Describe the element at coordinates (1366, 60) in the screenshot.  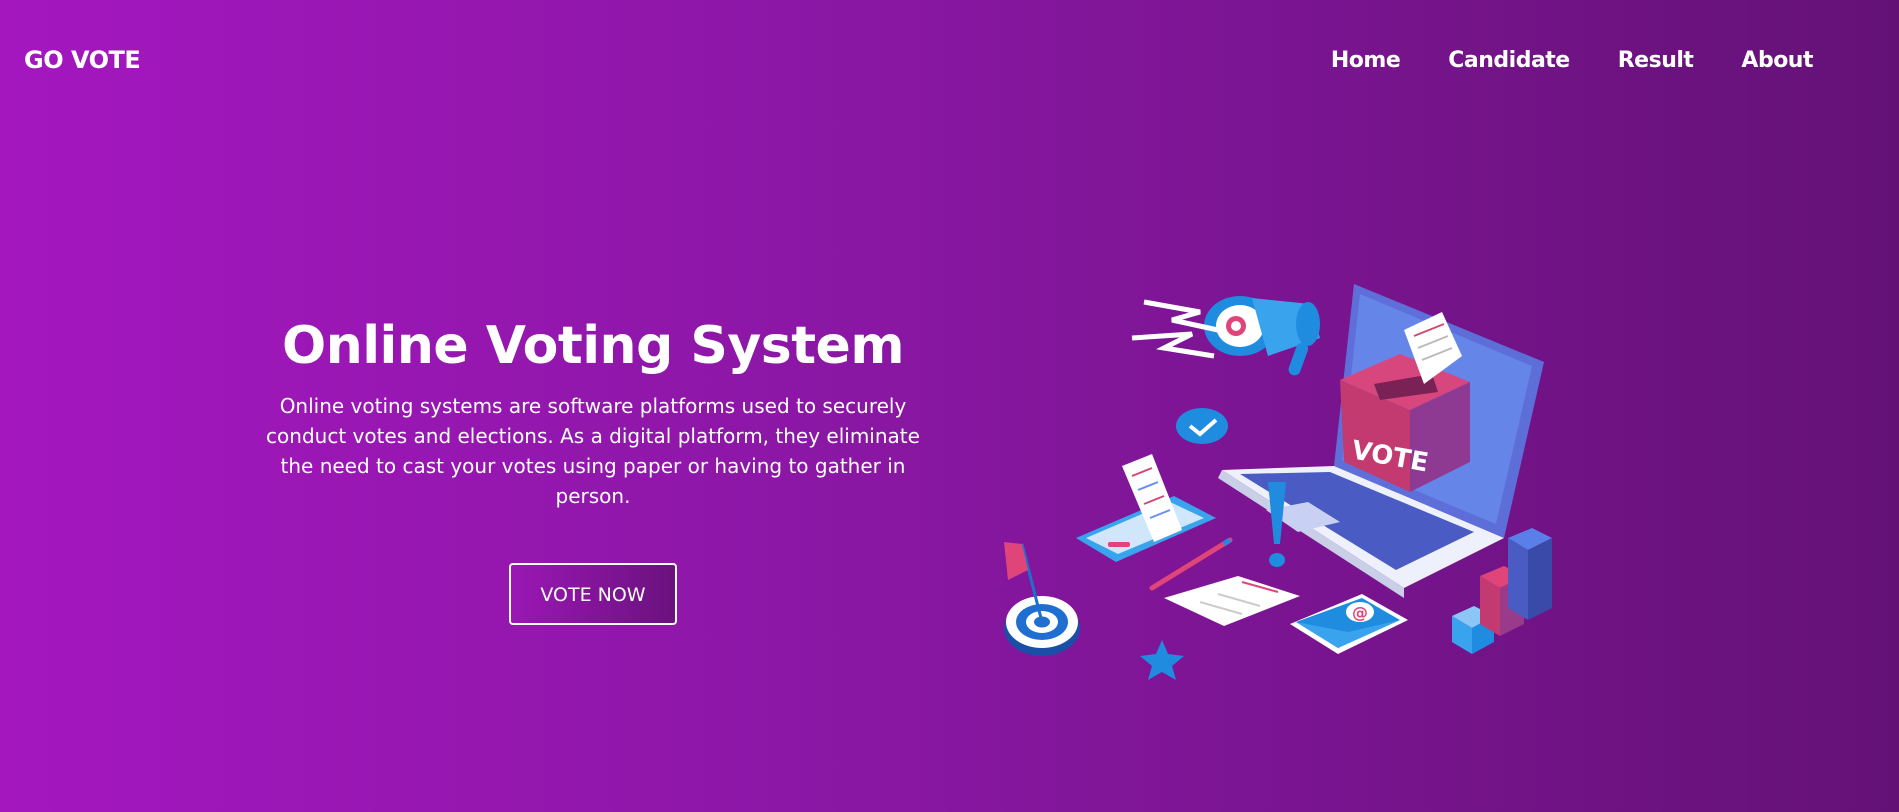
I see `nav-home: Home` at that location.